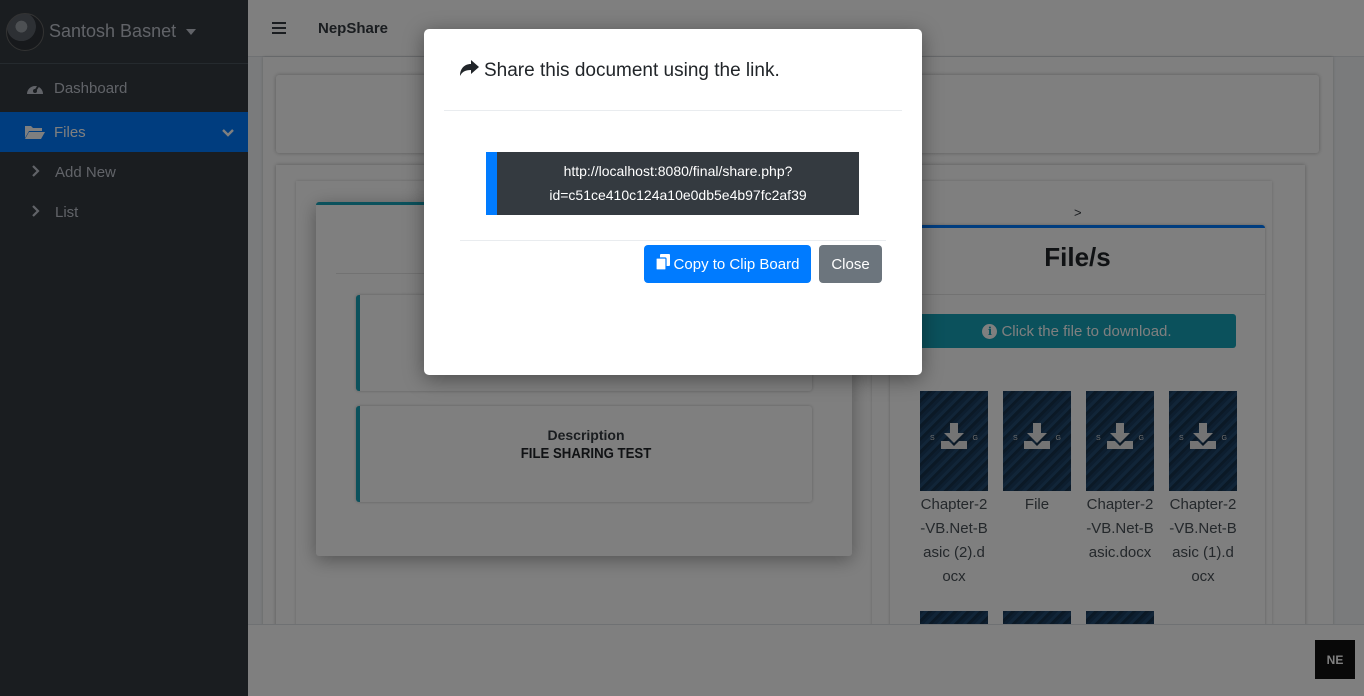  I want to click on modal-title-text: Share this document using the link., so click(632, 70).